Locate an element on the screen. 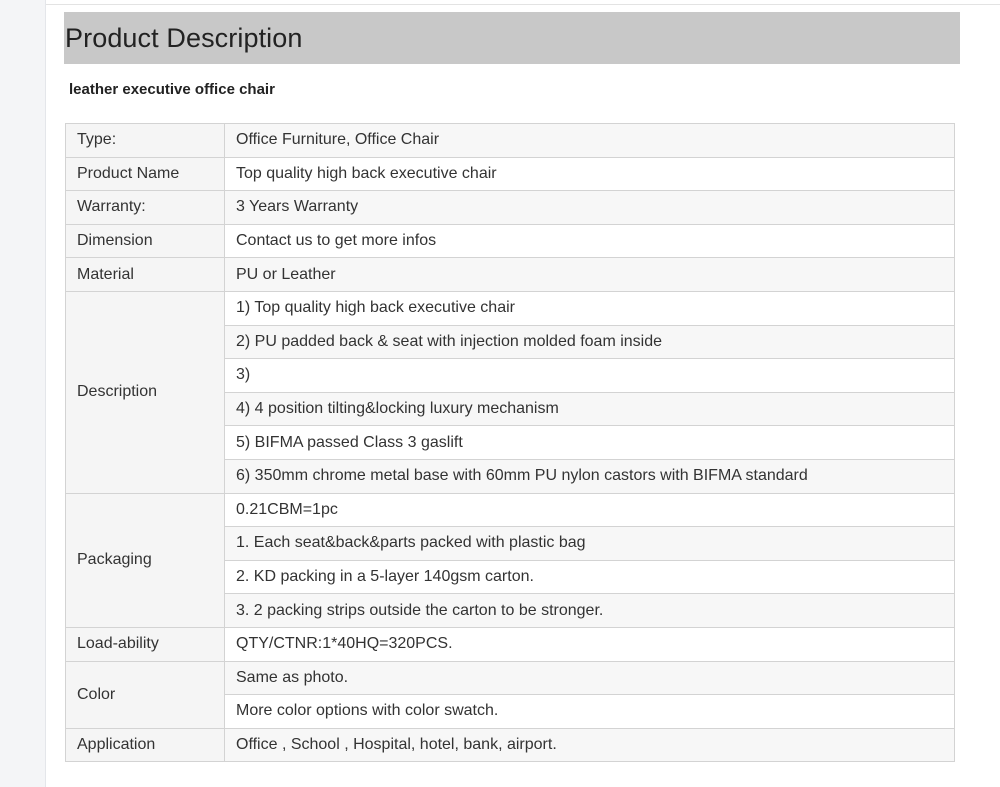  spec-value: 3 Years Warranty is located at coordinates (589, 207).